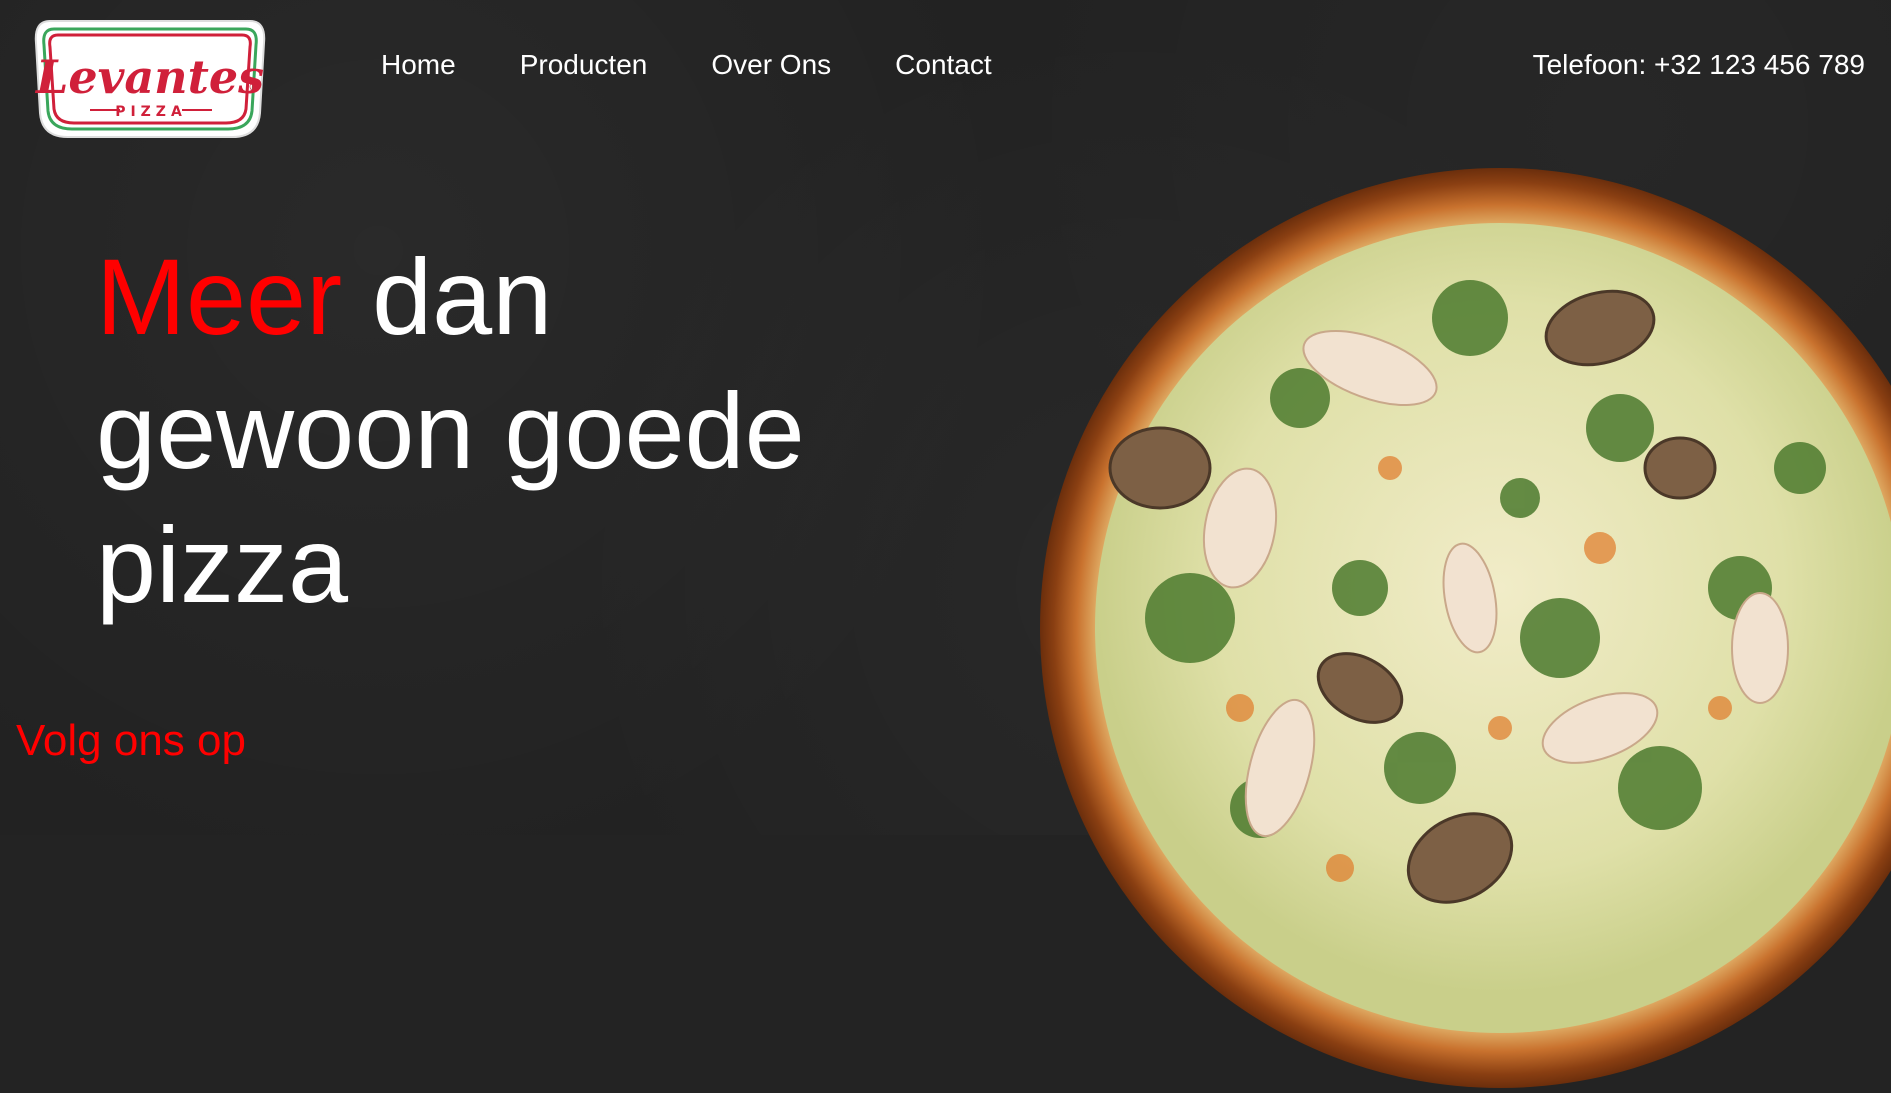  Describe the element at coordinates (584, 65) in the screenshot. I see `nav-producten-link: Producten` at that location.